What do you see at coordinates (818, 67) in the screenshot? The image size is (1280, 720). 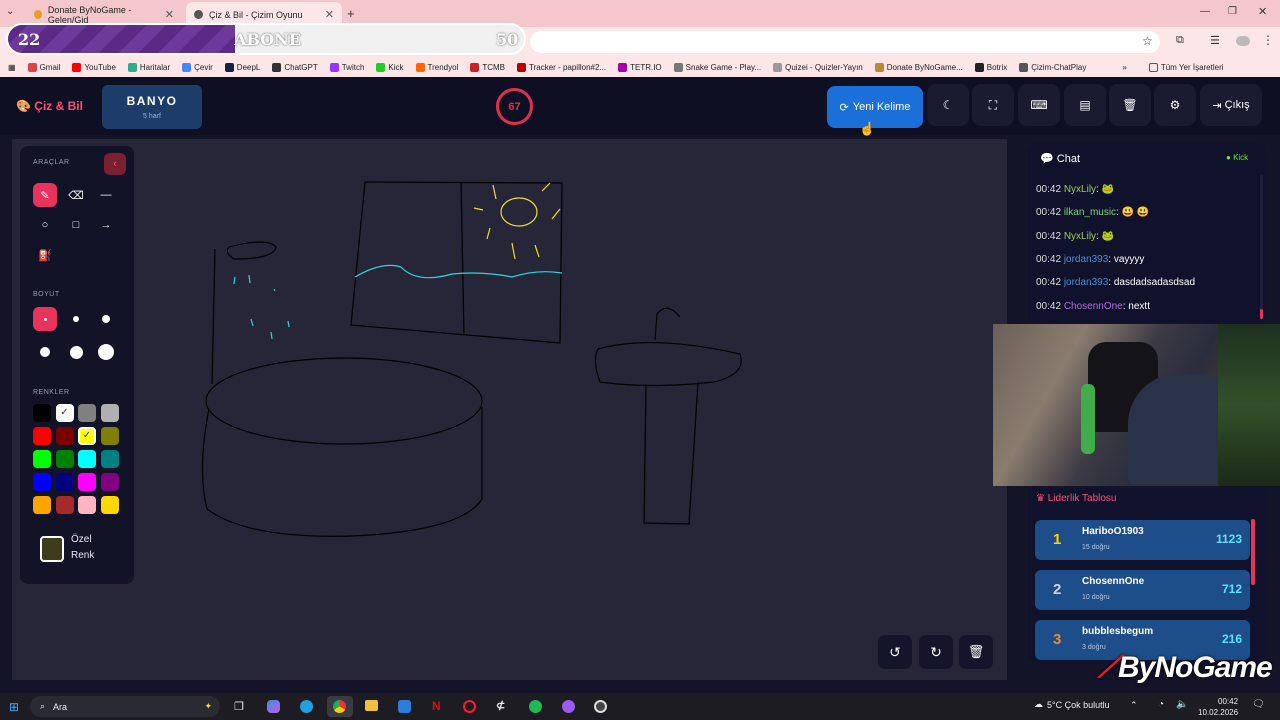 I see `bookmark-item: Quizei - Quizler-Yayın` at bounding box center [818, 67].